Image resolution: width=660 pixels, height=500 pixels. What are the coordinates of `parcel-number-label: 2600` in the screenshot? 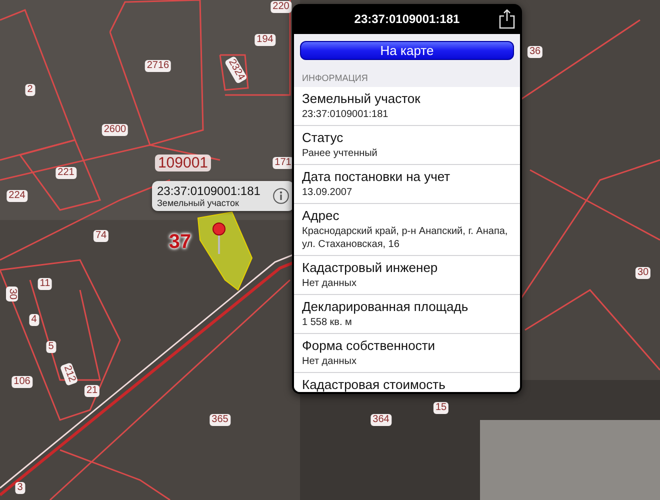 It's located at (115, 130).